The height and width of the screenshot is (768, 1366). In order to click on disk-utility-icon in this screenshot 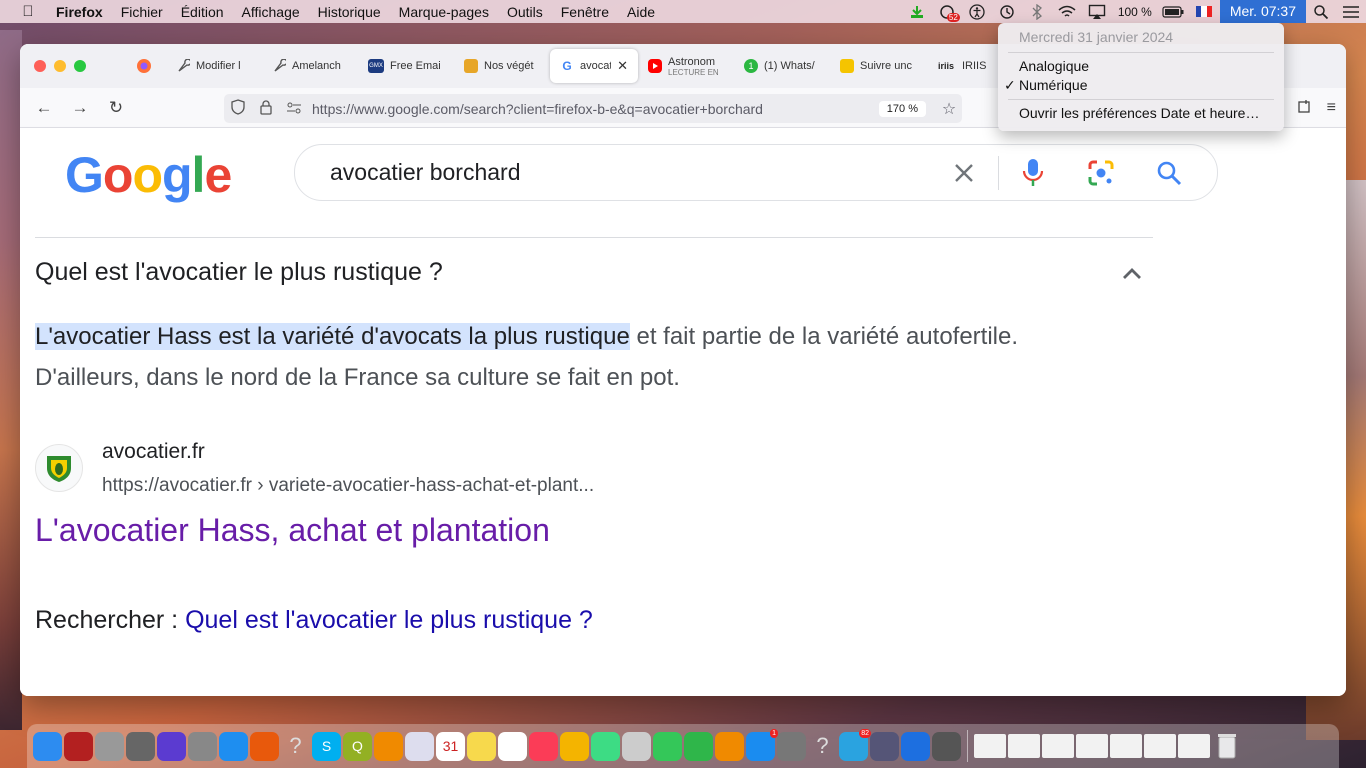, I will do `click(109, 746)`.